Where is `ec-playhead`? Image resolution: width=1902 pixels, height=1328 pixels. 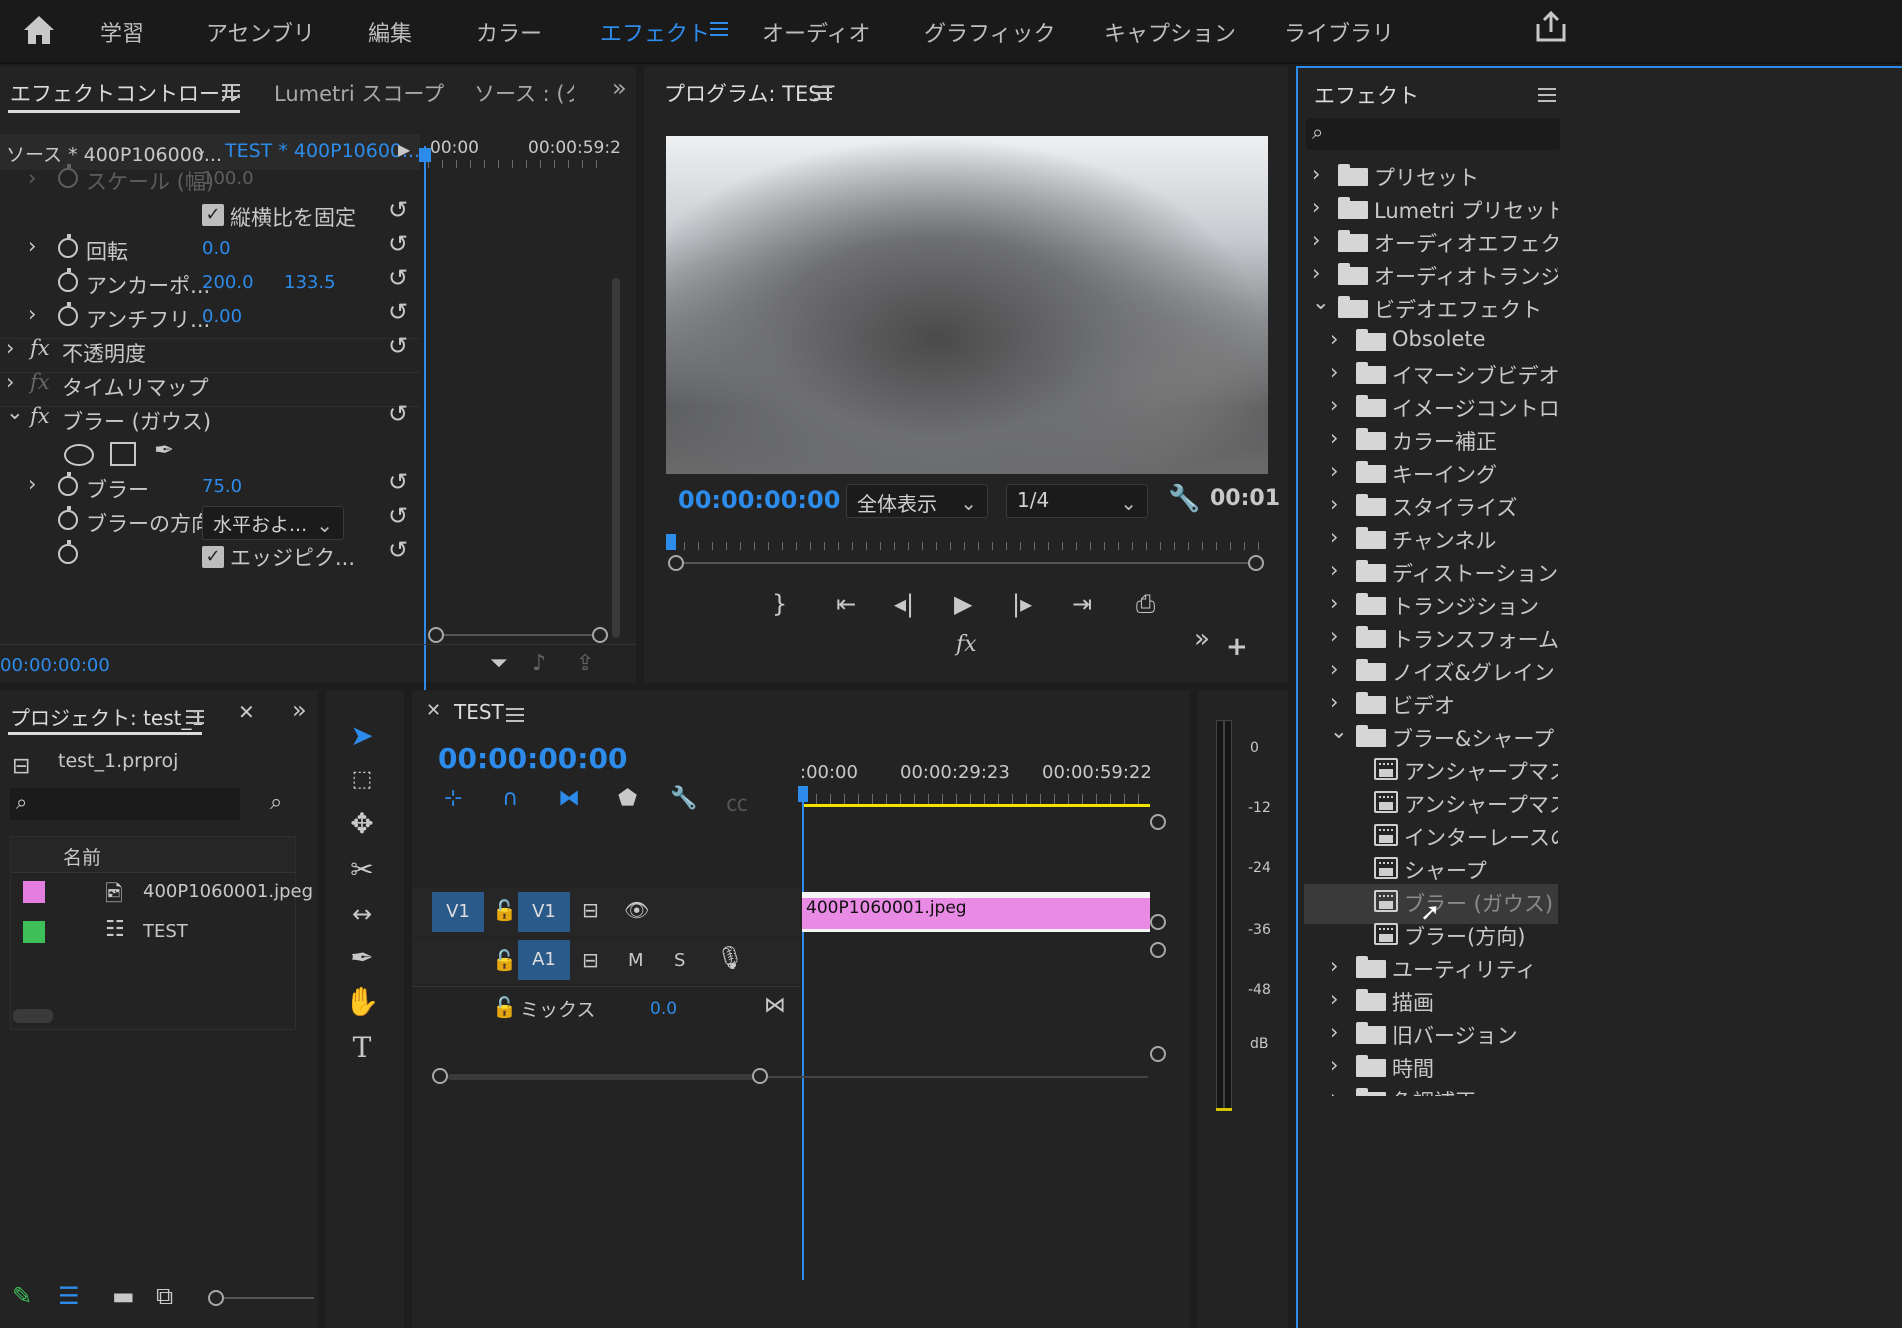 ec-playhead is located at coordinates (425, 420).